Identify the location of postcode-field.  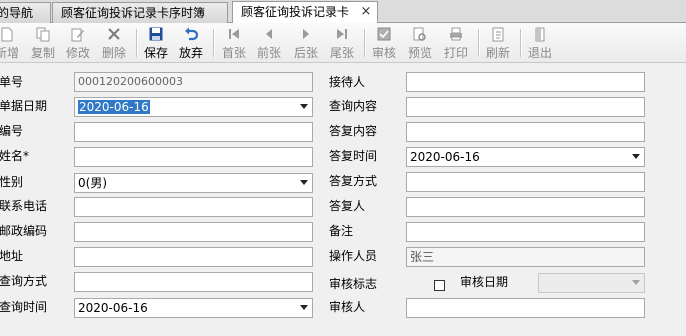
(193, 232).